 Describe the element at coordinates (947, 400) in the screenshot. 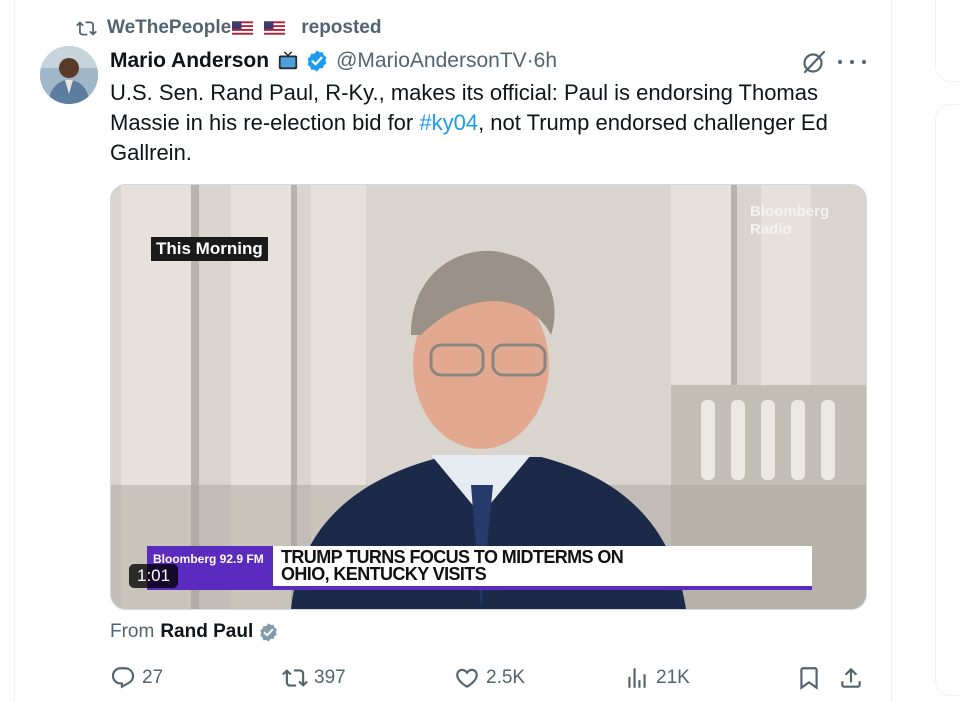

I see `sidebar-card` at that location.